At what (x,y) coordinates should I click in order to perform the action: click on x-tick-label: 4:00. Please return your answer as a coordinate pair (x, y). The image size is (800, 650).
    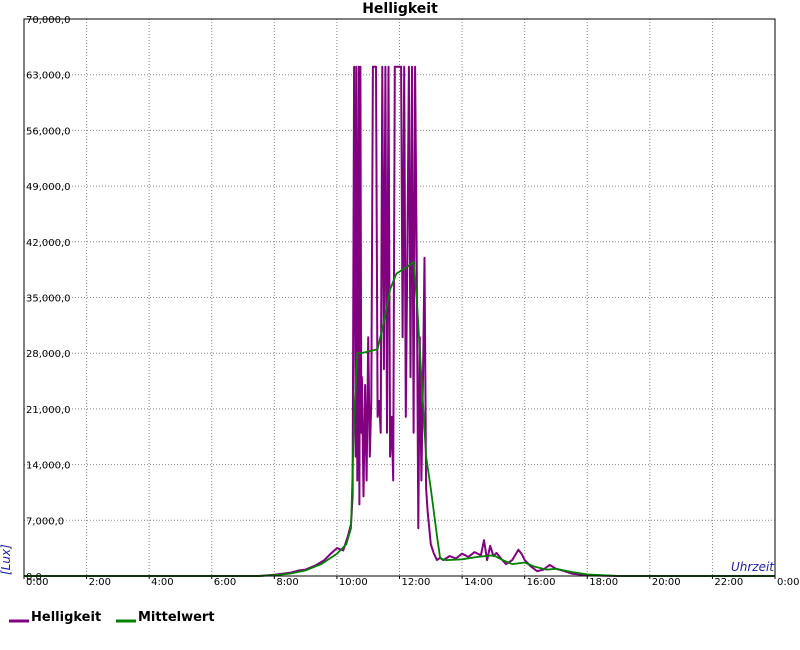
    Looking at the image, I should click on (162, 582).